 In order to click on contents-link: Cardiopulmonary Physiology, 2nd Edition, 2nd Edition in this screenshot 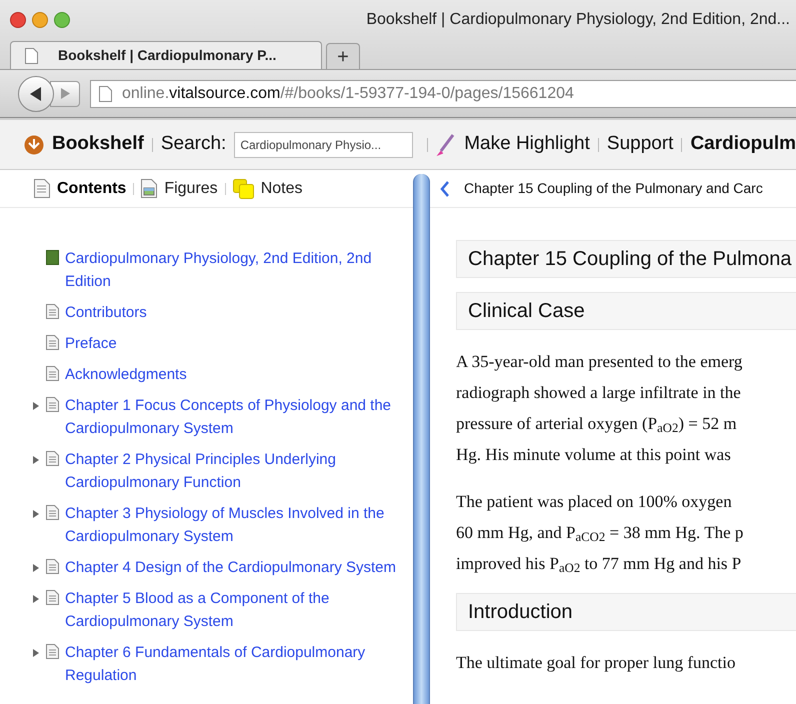, I will do `click(232, 270)`.